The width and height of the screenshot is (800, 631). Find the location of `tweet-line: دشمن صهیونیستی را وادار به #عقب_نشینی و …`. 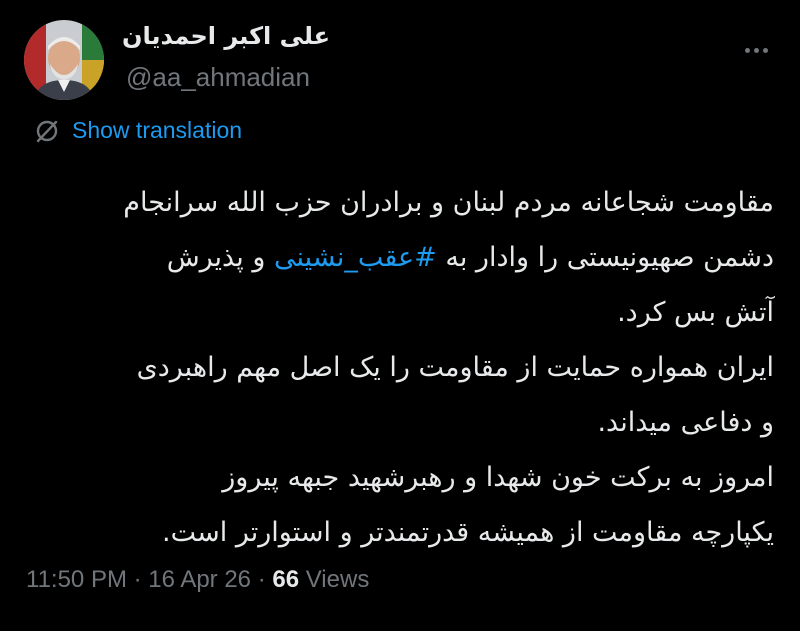

tweet-line: دشمن صهیونیستی را وادار به #عقب_نشینی و … is located at coordinates (397, 257).